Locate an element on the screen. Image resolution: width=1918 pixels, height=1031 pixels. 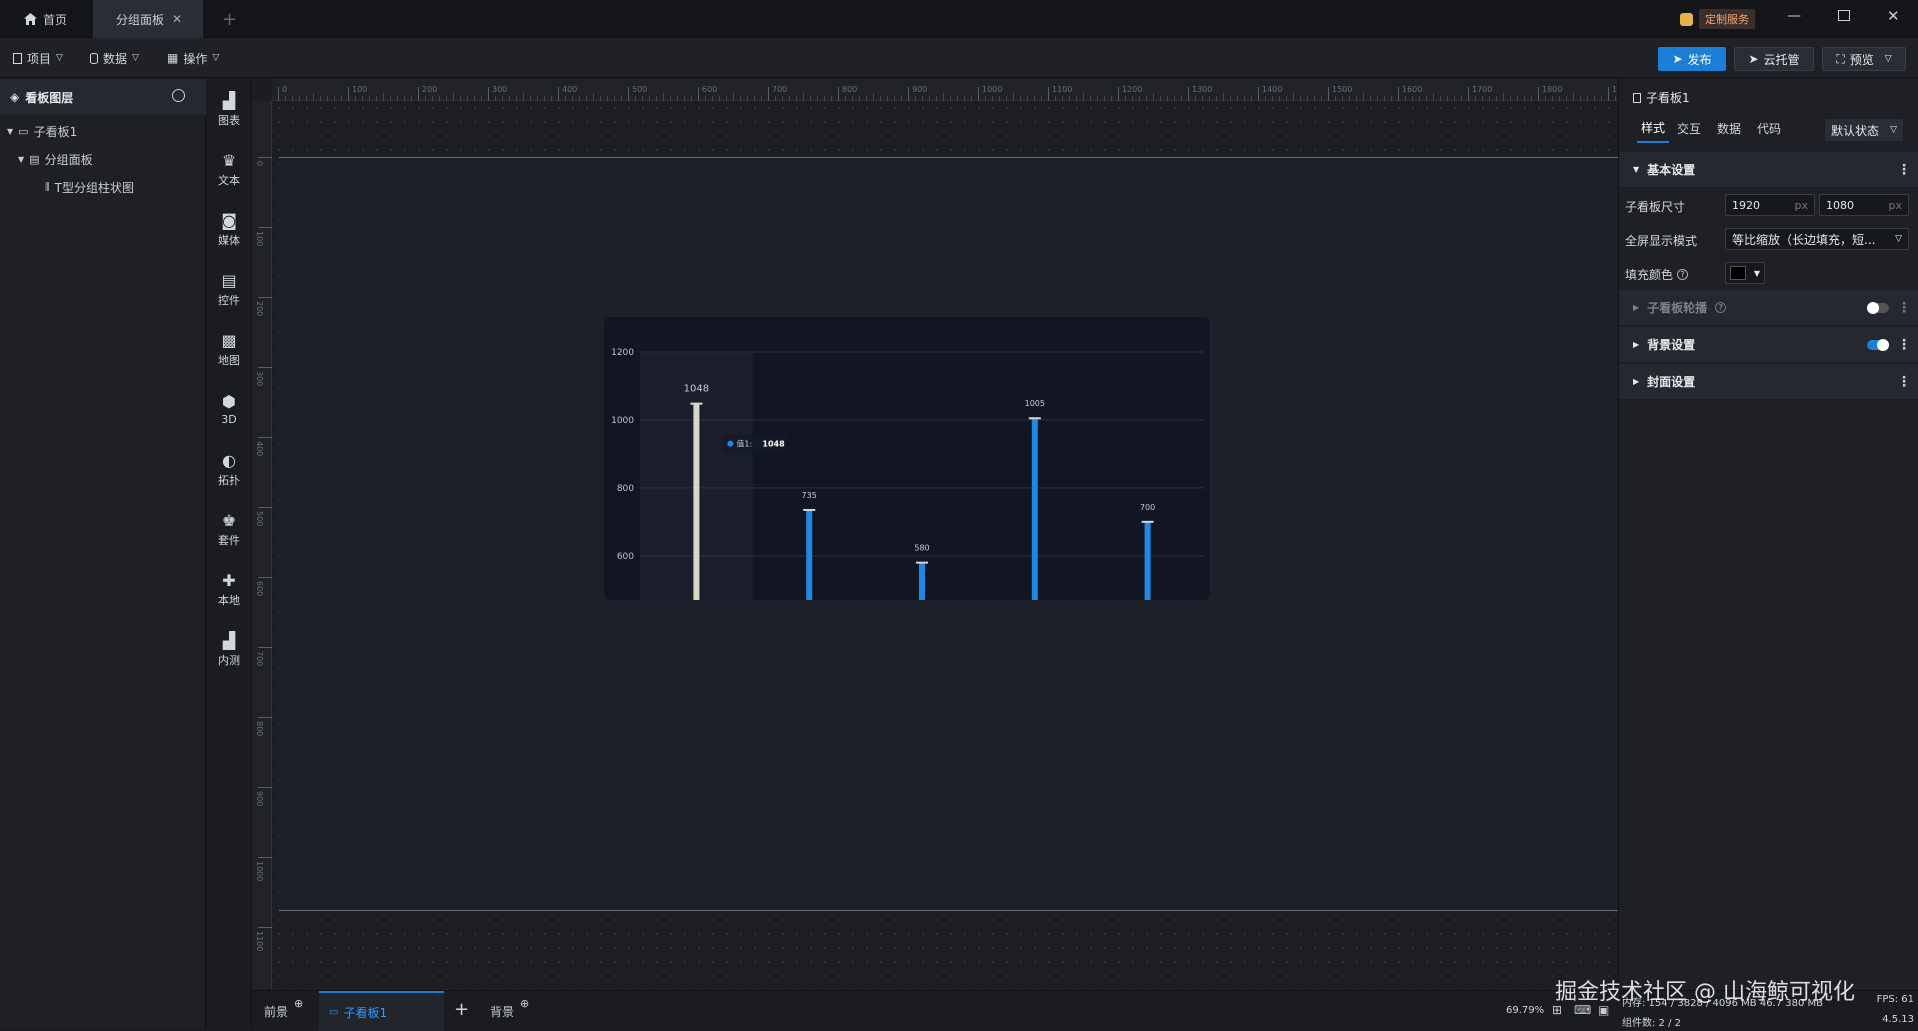
tab-interaction: 交互 is located at coordinates (1689, 128).